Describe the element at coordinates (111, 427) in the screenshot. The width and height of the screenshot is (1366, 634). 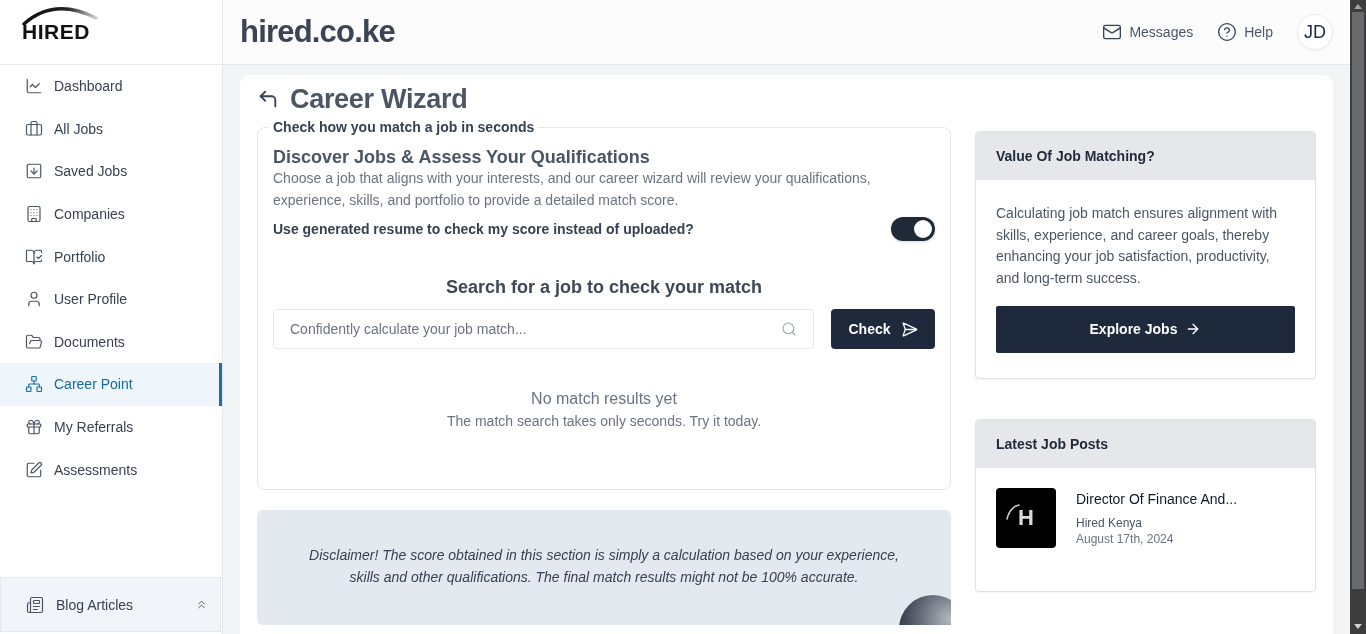
I see `sidebar-item: My Referrals` at that location.